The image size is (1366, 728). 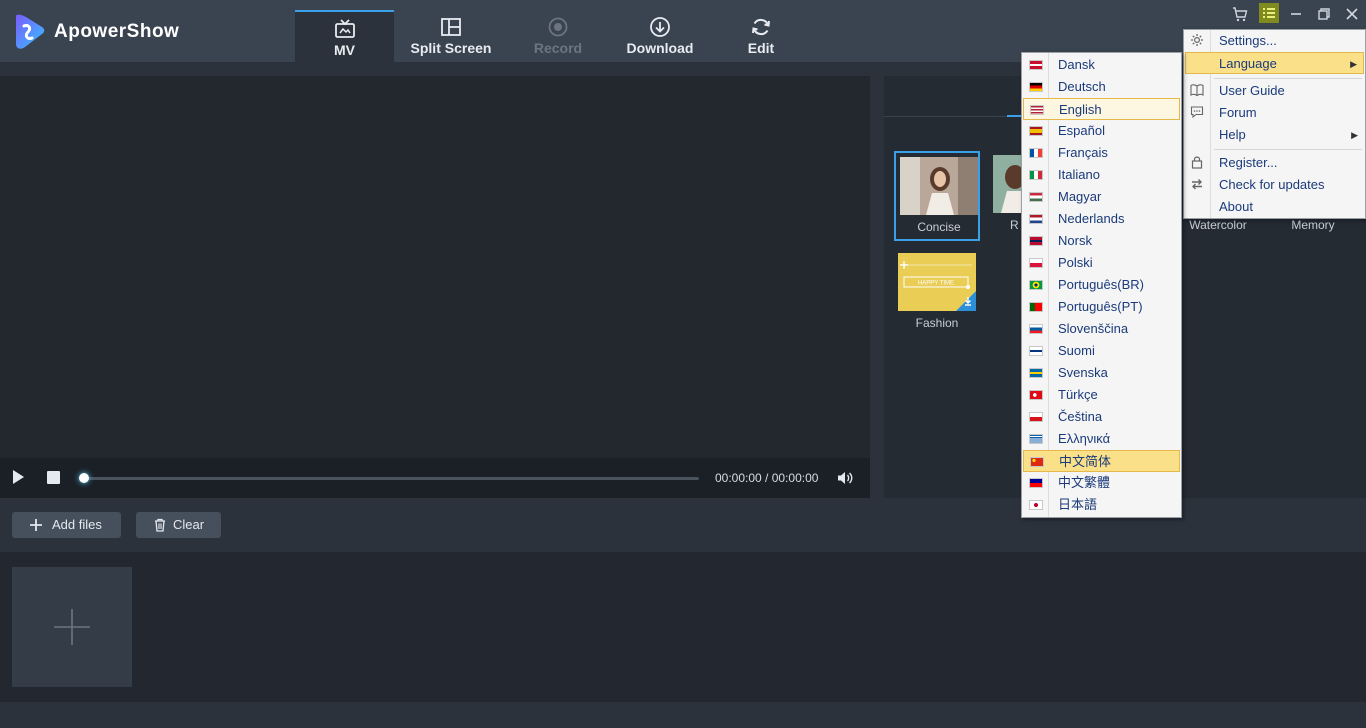 What do you see at coordinates (1101, 175) in the screenshot?
I see `language-item-it: Italiano` at bounding box center [1101, 175].